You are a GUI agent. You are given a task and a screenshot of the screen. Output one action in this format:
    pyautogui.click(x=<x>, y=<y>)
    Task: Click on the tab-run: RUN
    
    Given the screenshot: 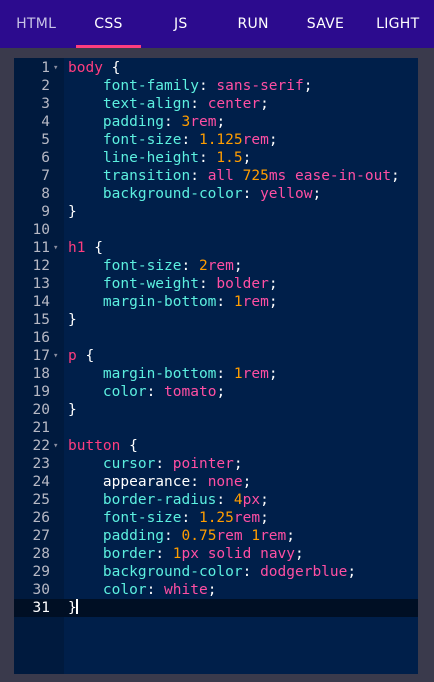 What is the action you would take?
    pyautogui.click(x=253, y=24)
    